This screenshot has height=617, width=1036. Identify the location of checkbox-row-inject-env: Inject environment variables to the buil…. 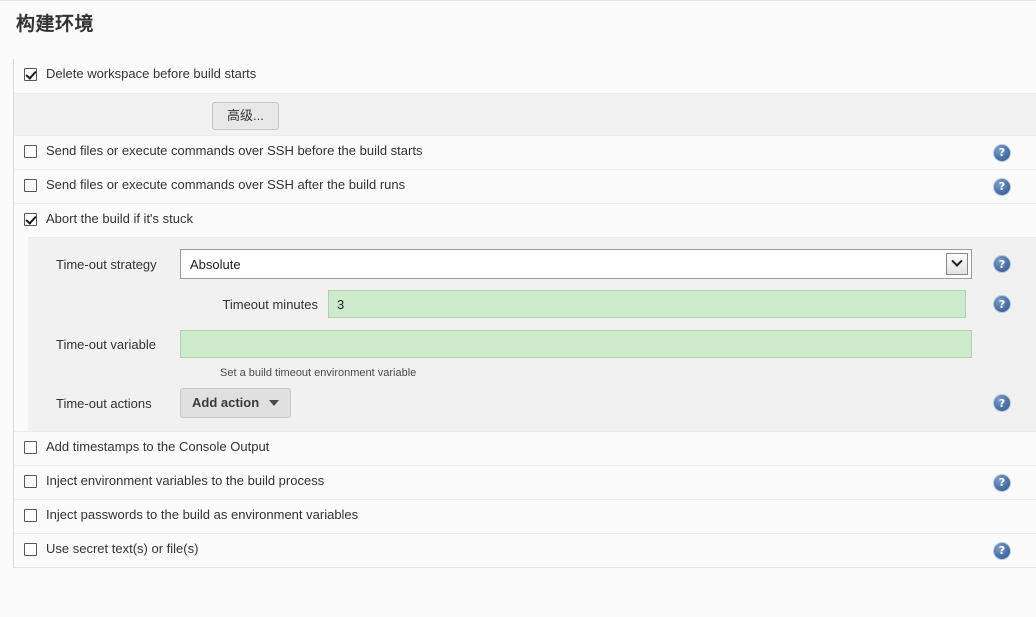
(525, 481).